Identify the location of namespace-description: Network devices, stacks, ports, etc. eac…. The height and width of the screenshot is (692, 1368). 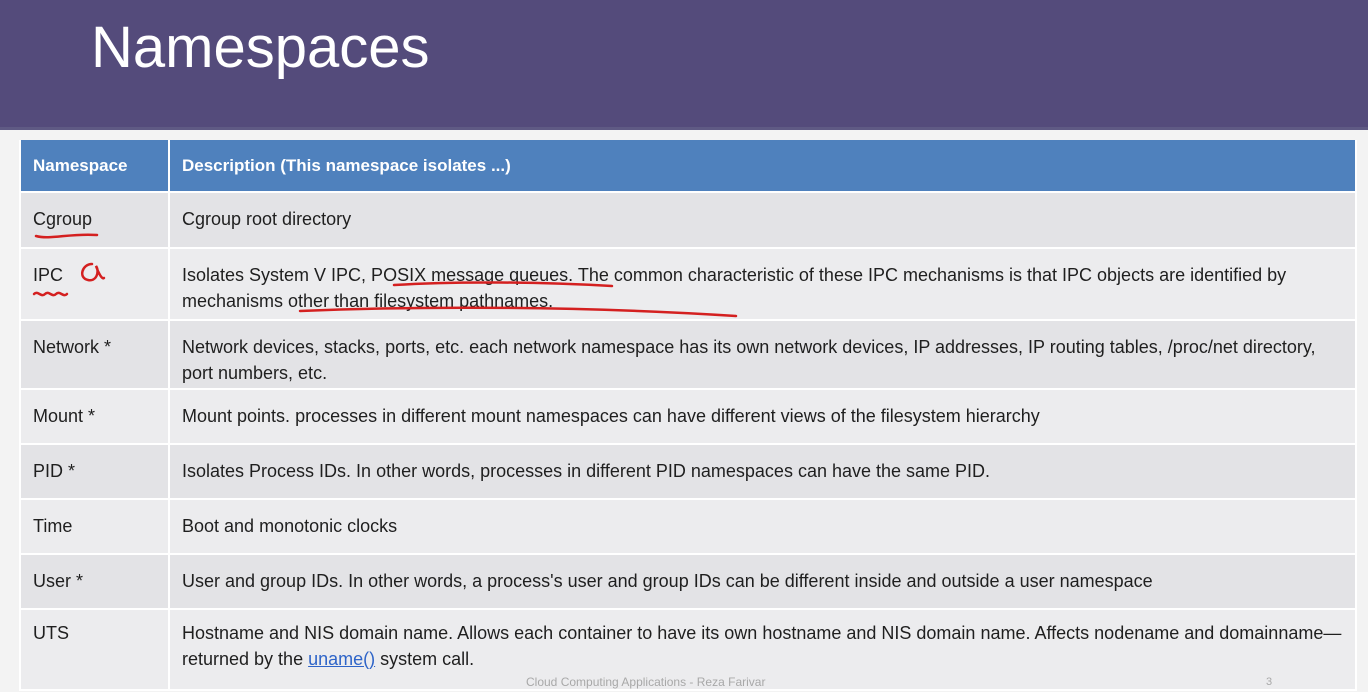
(762, 354).